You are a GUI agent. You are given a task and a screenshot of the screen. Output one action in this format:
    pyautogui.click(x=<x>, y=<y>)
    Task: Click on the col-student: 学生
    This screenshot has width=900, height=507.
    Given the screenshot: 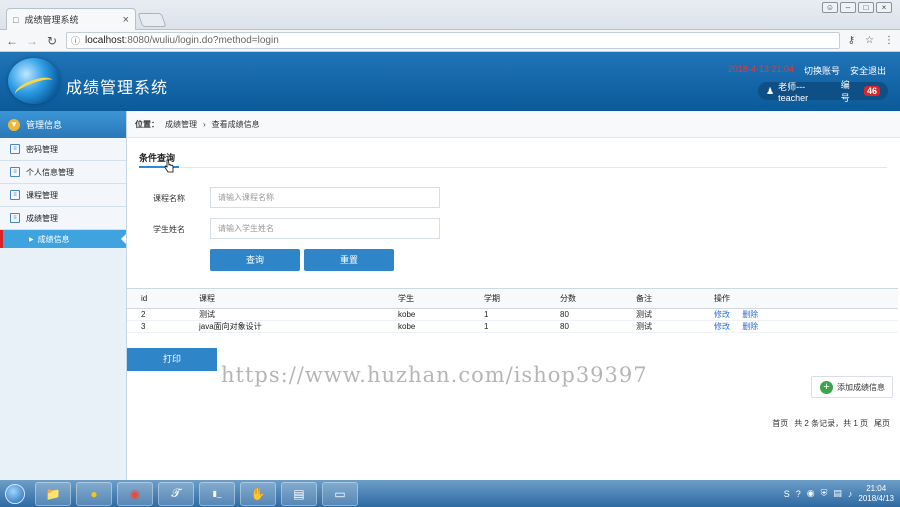 What is the action you would take?
    pyautogui.click(x=427, y=298)
    